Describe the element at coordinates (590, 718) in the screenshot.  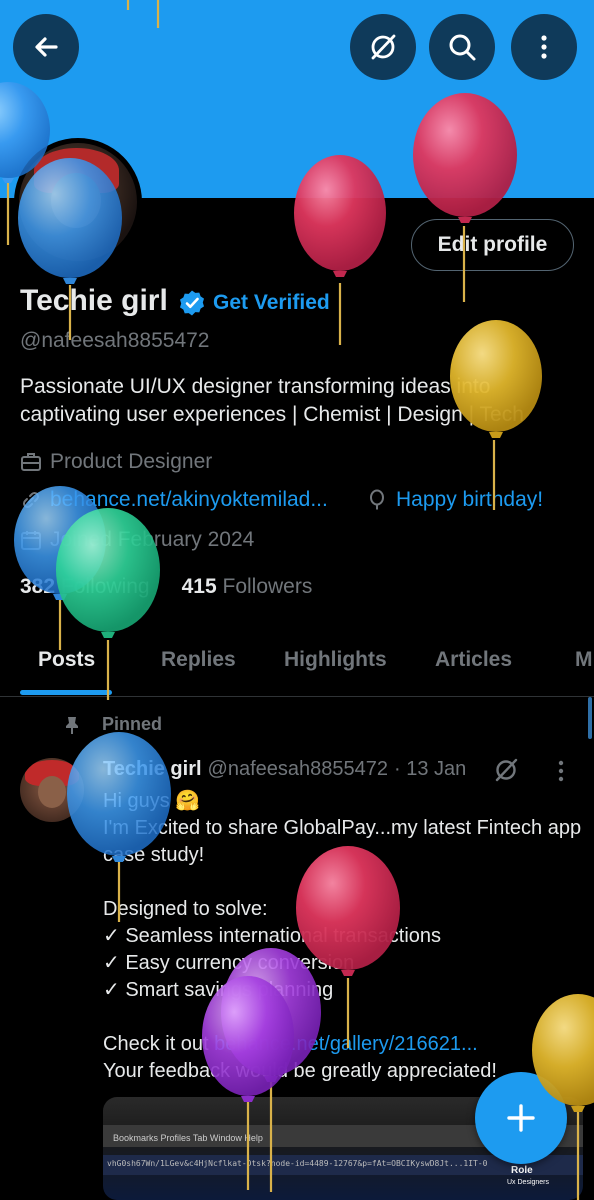
I see `scrollbar` at that location.